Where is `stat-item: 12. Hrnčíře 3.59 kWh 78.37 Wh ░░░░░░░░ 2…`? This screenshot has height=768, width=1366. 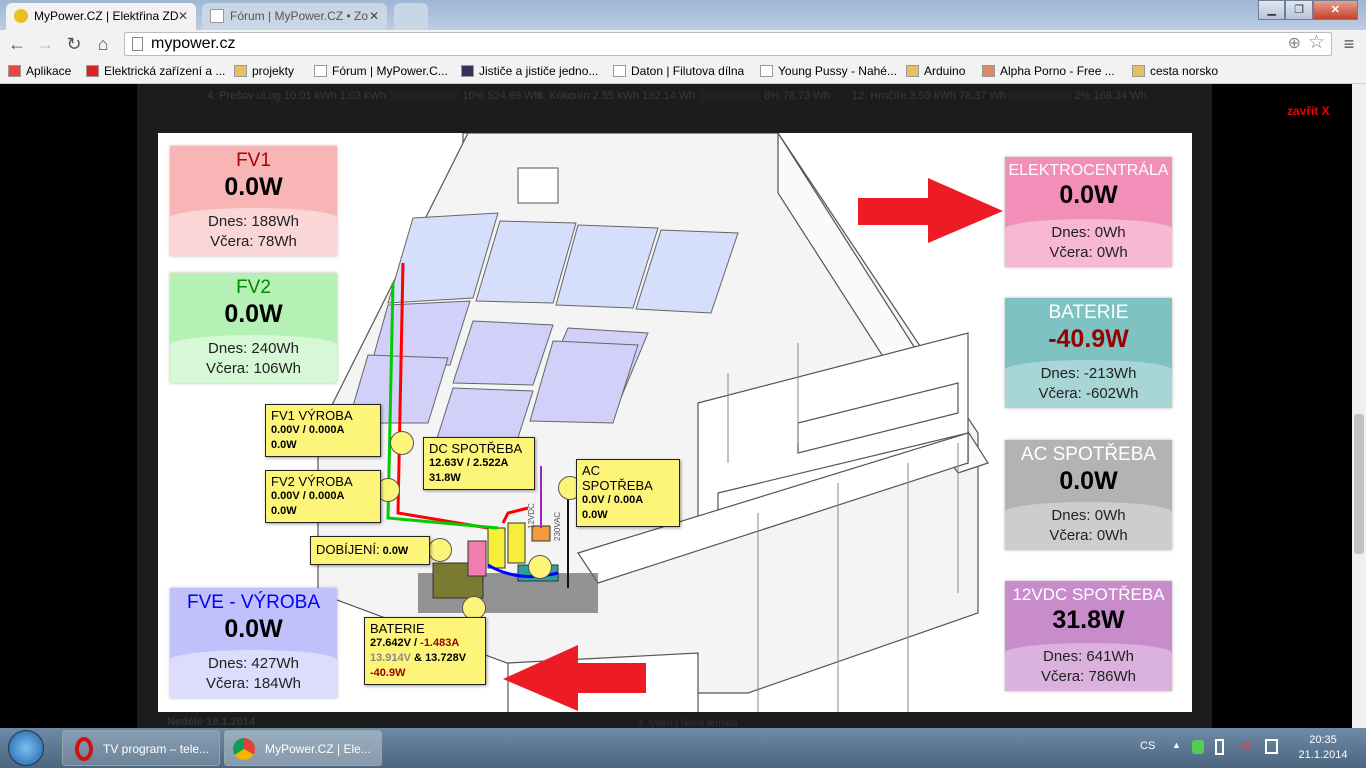 stat-item: 12. Hrnčíře 3.59 kWh 78.37 Wh ░░░░░░░░ 2… is located at coordinates (999, 96).